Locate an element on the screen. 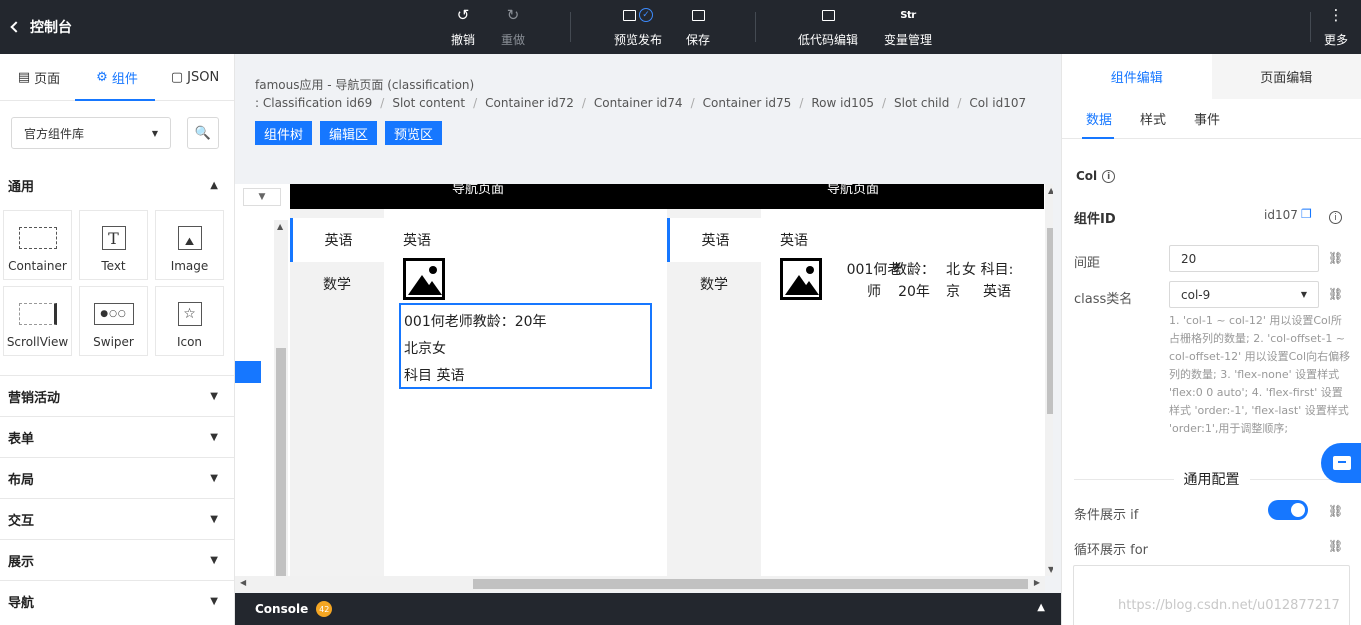 The height and width of the screenshot is (625, 1361). variable-management-button: Str 变量管理 is located at coordinates (908, 27).